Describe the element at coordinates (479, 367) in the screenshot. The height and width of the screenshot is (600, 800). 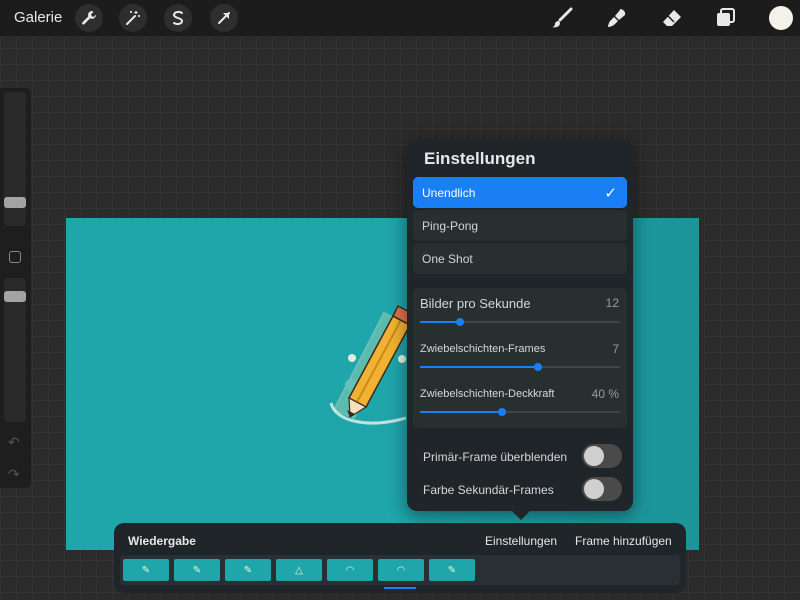
I see `onion-frames-slider-fill` at that location.